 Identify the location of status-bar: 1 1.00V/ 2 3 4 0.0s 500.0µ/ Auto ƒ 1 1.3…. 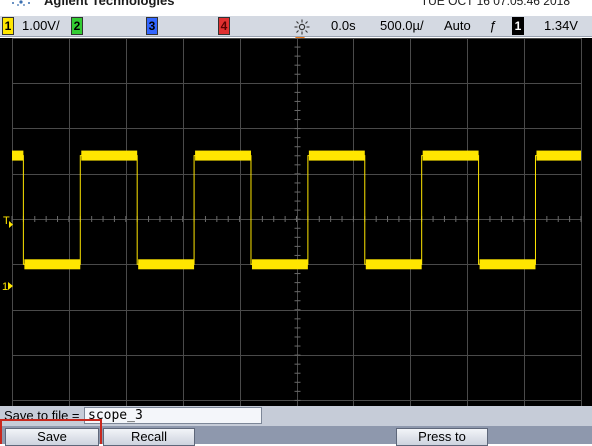
(296, 26).